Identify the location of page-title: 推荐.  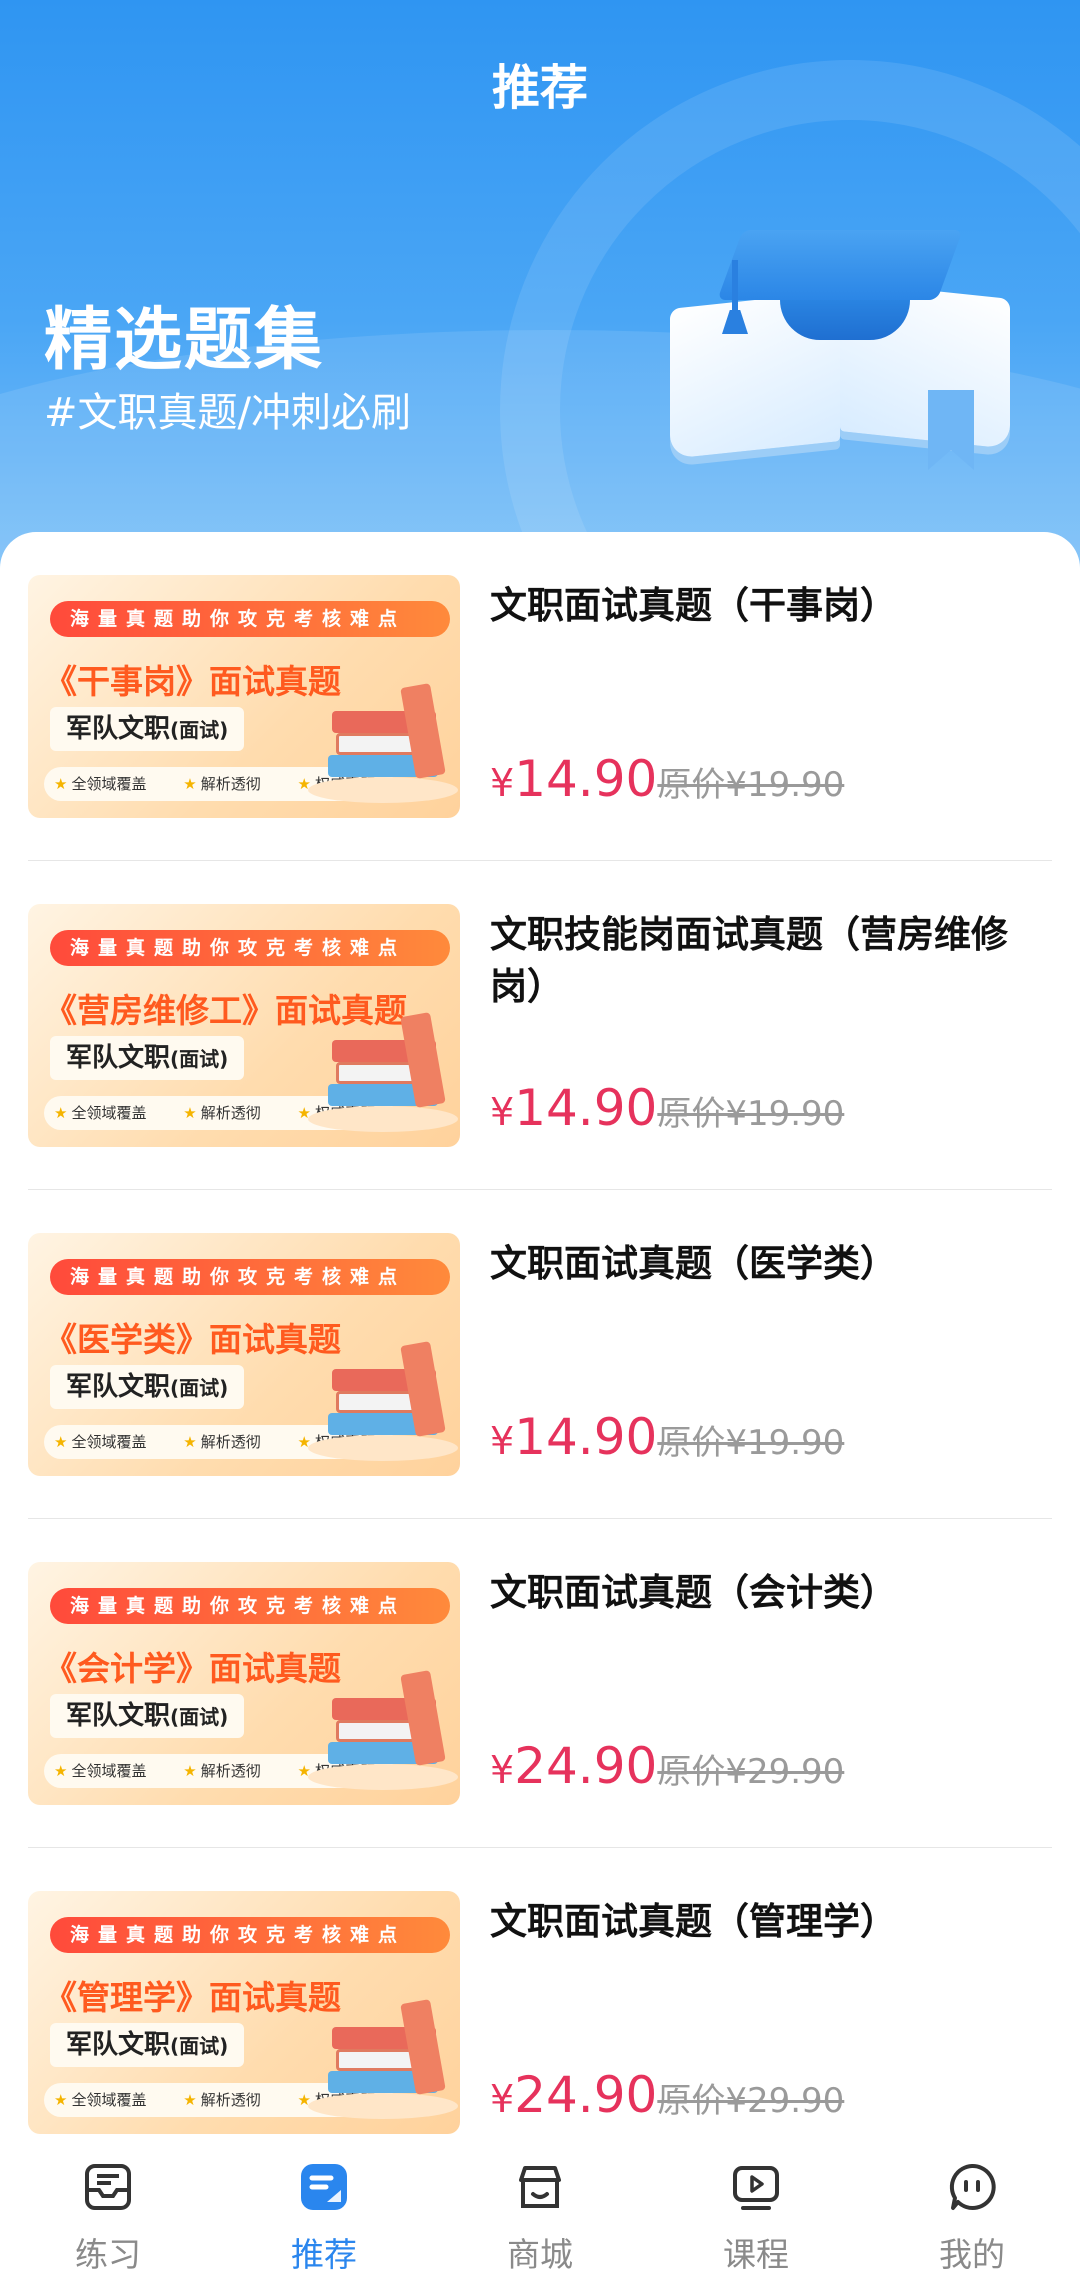
(539, 88).